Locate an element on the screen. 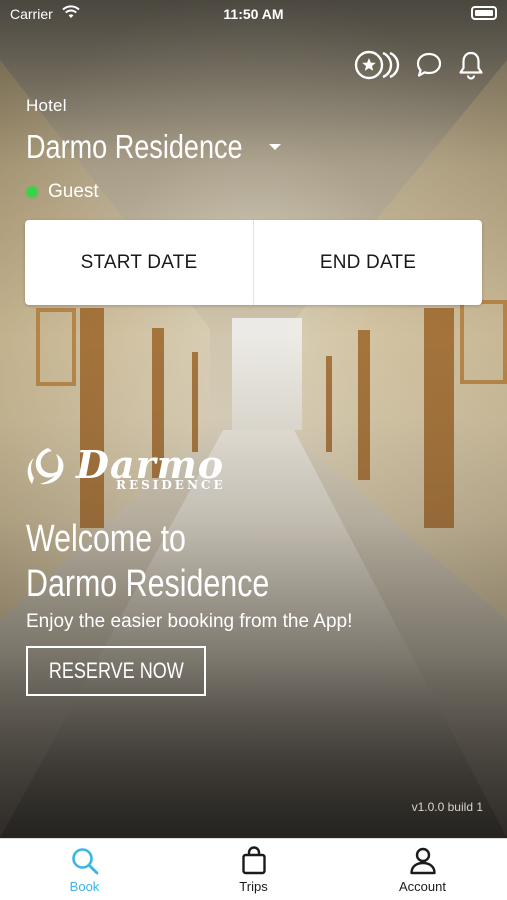 This screenshot has width=507, height=900. tagline: Enjoy the easier booking from the App! is located at coordinates (189, 621).